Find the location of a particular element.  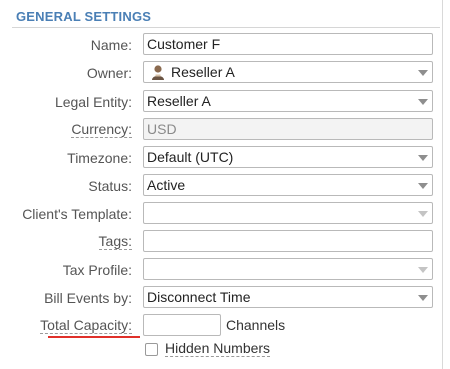

timezone-value: Default (UTC) is located at coordinates (190, 157).